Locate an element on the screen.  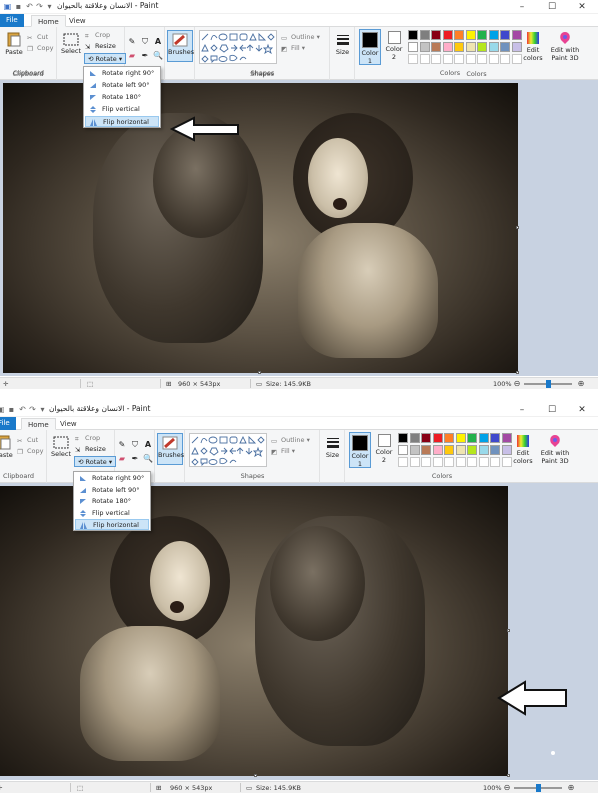
undo-icon: ↶ is located at coordinates (29, 6).